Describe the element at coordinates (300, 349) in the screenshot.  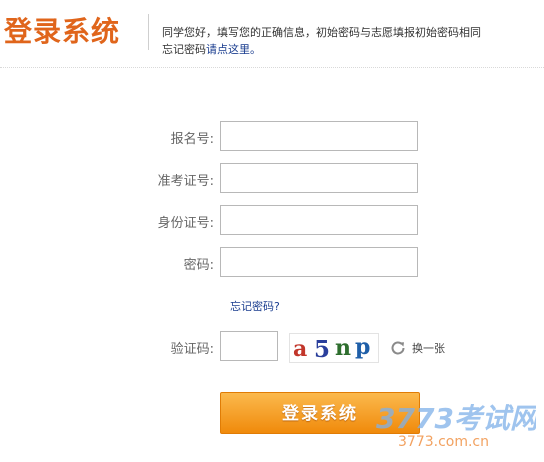
I see `captcha-char-1: a` at that location.